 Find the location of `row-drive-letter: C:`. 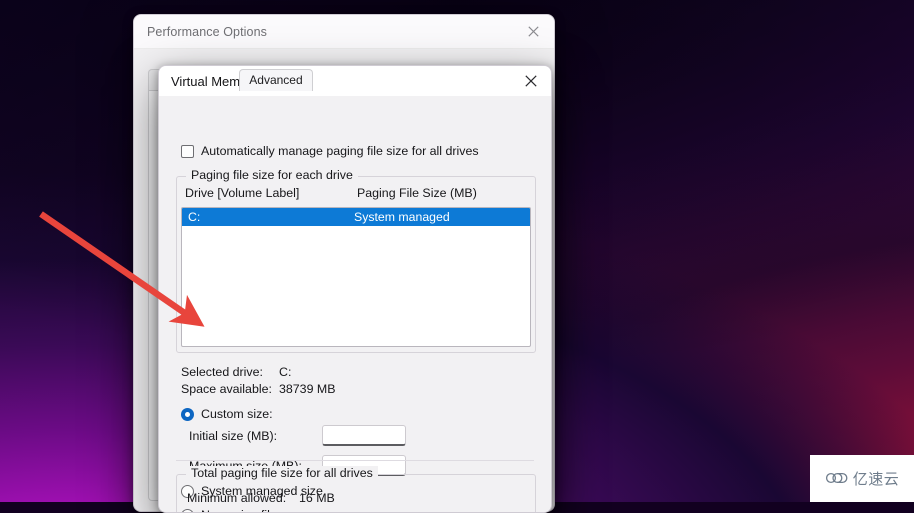

row-drive-letter: C: is located at coordinates (194, 217).